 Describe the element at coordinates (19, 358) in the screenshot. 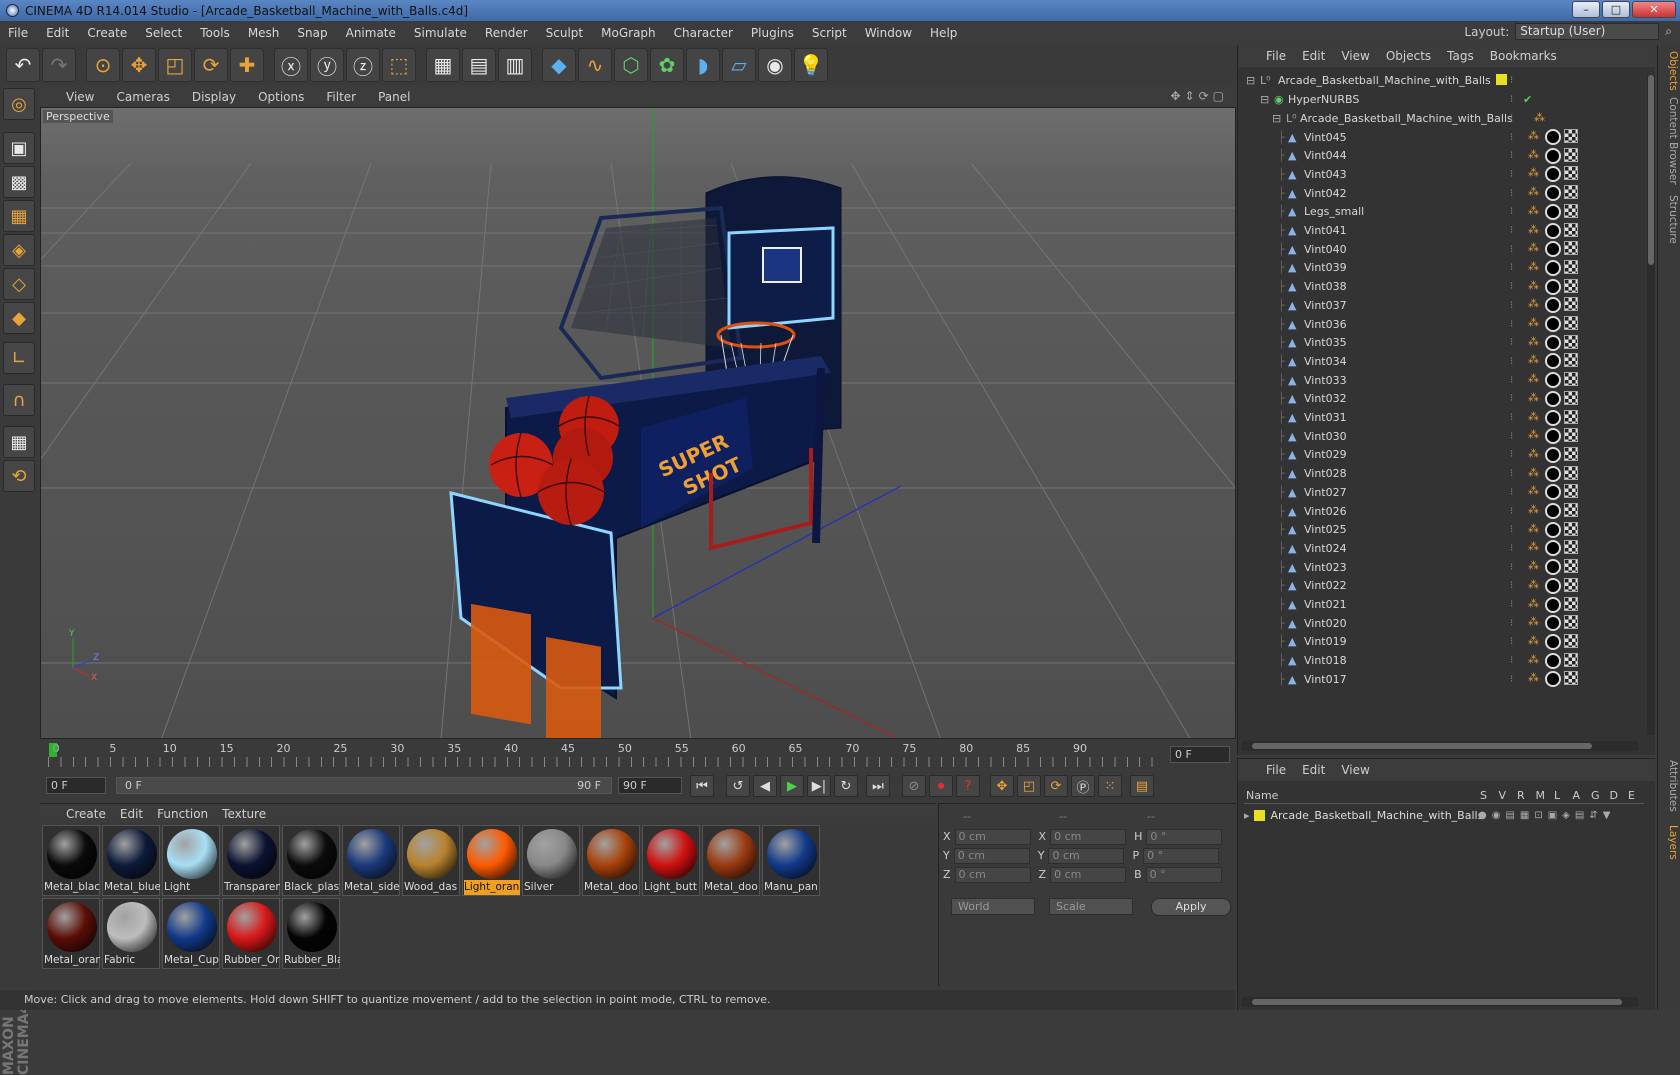

I see `axis-mode-icon: ∟` at that location.